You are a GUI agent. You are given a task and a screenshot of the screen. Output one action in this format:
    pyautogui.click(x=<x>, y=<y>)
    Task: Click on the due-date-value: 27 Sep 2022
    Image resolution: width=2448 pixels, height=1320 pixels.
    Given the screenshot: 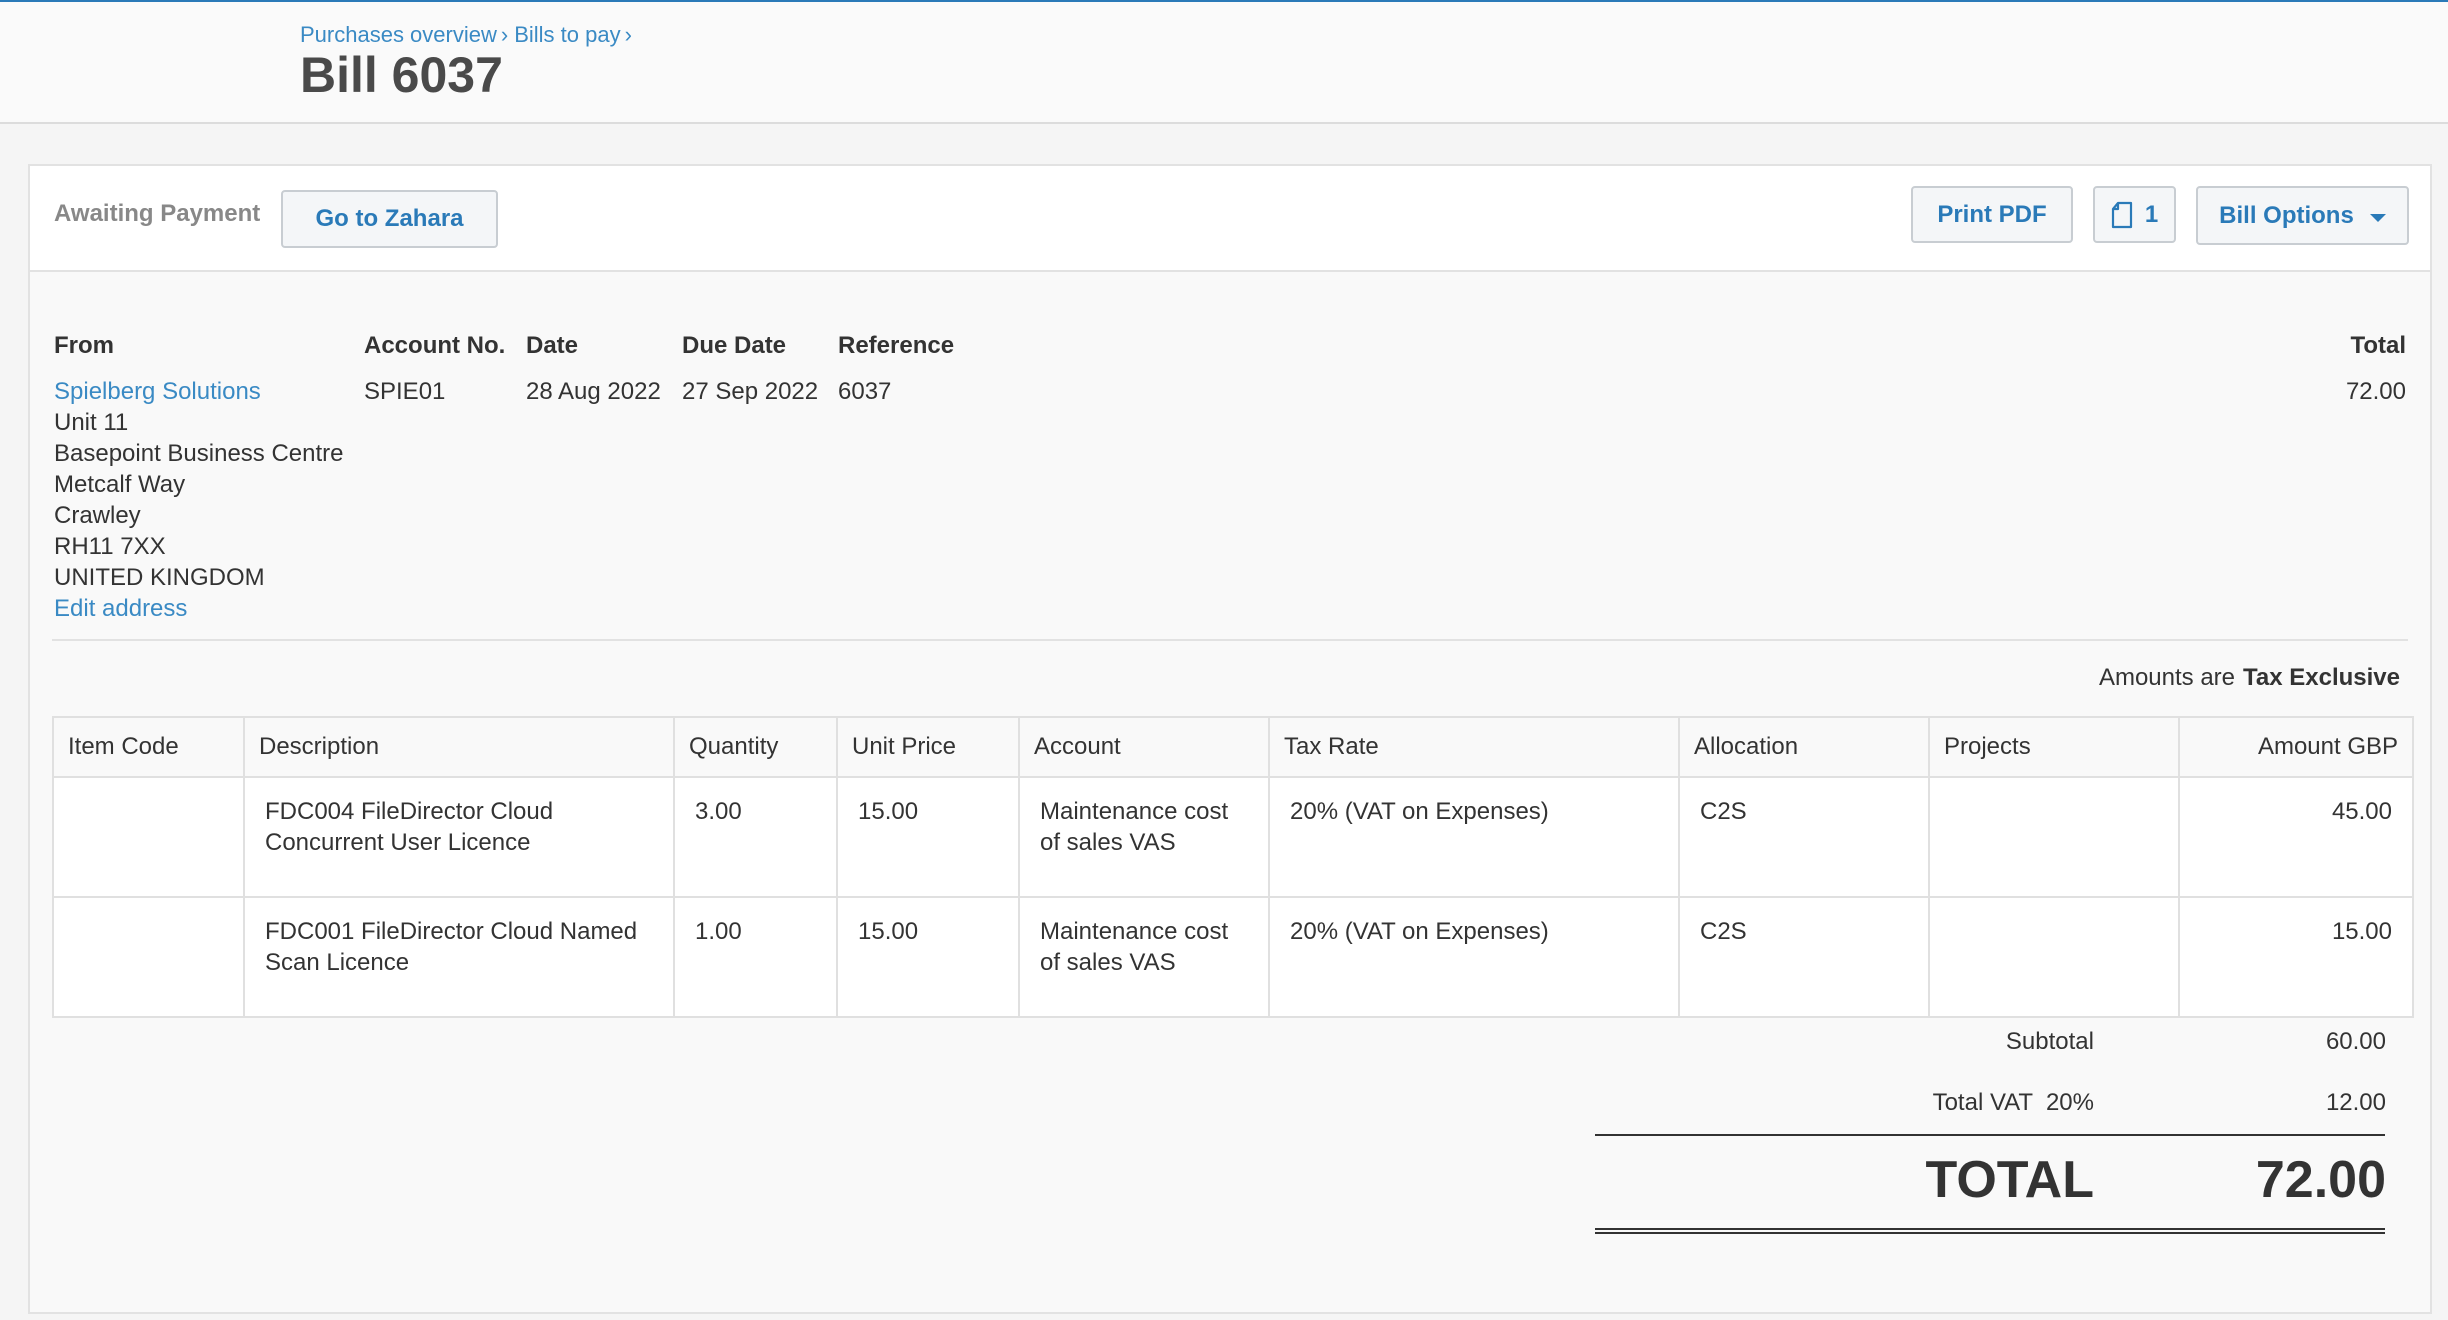 What is the action you would take?
    pyautogui.click(x=750, y=391)
    